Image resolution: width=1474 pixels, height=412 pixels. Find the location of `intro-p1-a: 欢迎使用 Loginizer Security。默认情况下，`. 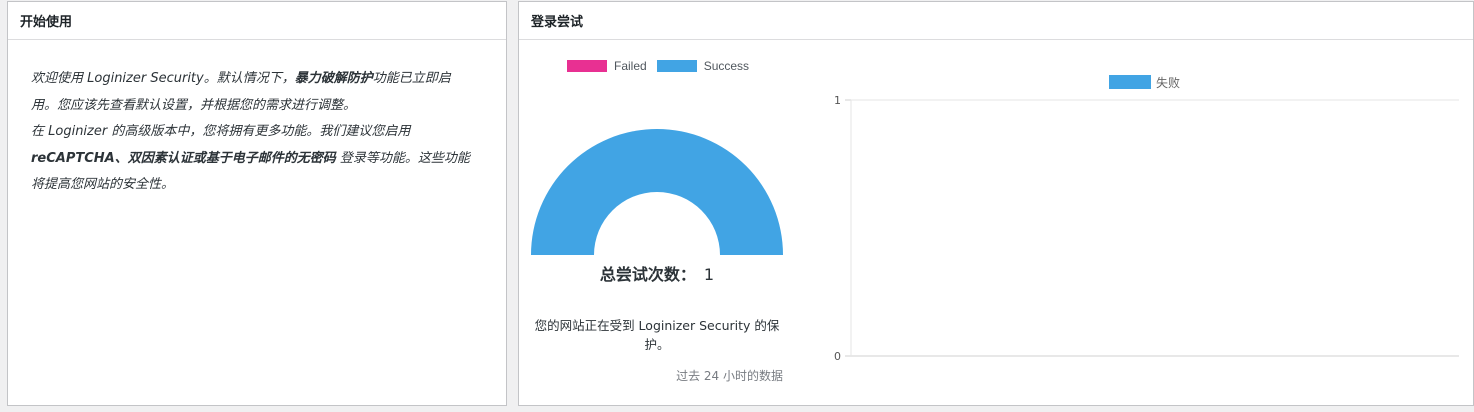

intro-p1-a: 欢迎使用 Loginizer Security。默认情况下， is located at coordinates (163, 78).